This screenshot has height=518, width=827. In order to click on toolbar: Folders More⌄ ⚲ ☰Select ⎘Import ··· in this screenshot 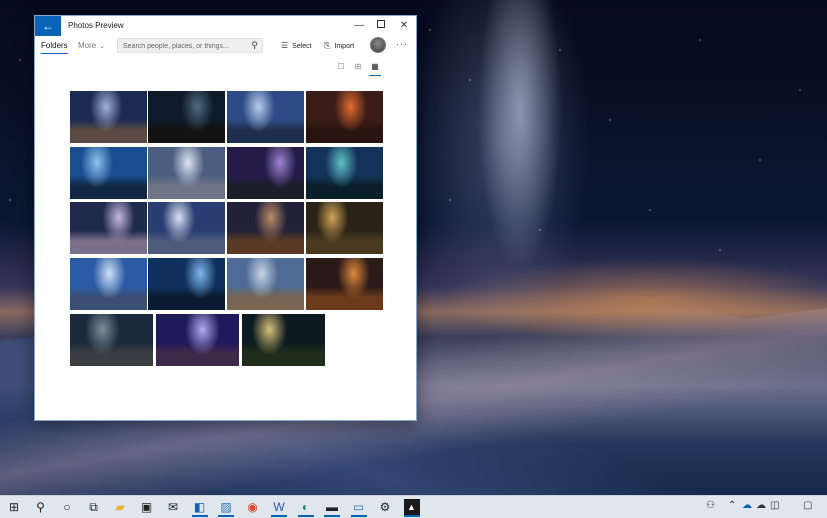, I will do `click(225, 48)`.